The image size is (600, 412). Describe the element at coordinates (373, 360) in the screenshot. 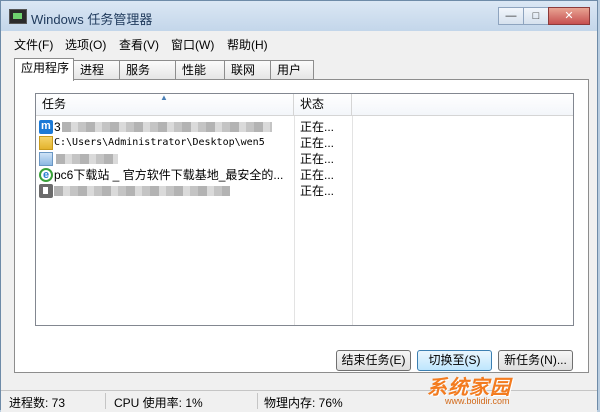

I see `end-task-button: 结束任务(E)` at that location.